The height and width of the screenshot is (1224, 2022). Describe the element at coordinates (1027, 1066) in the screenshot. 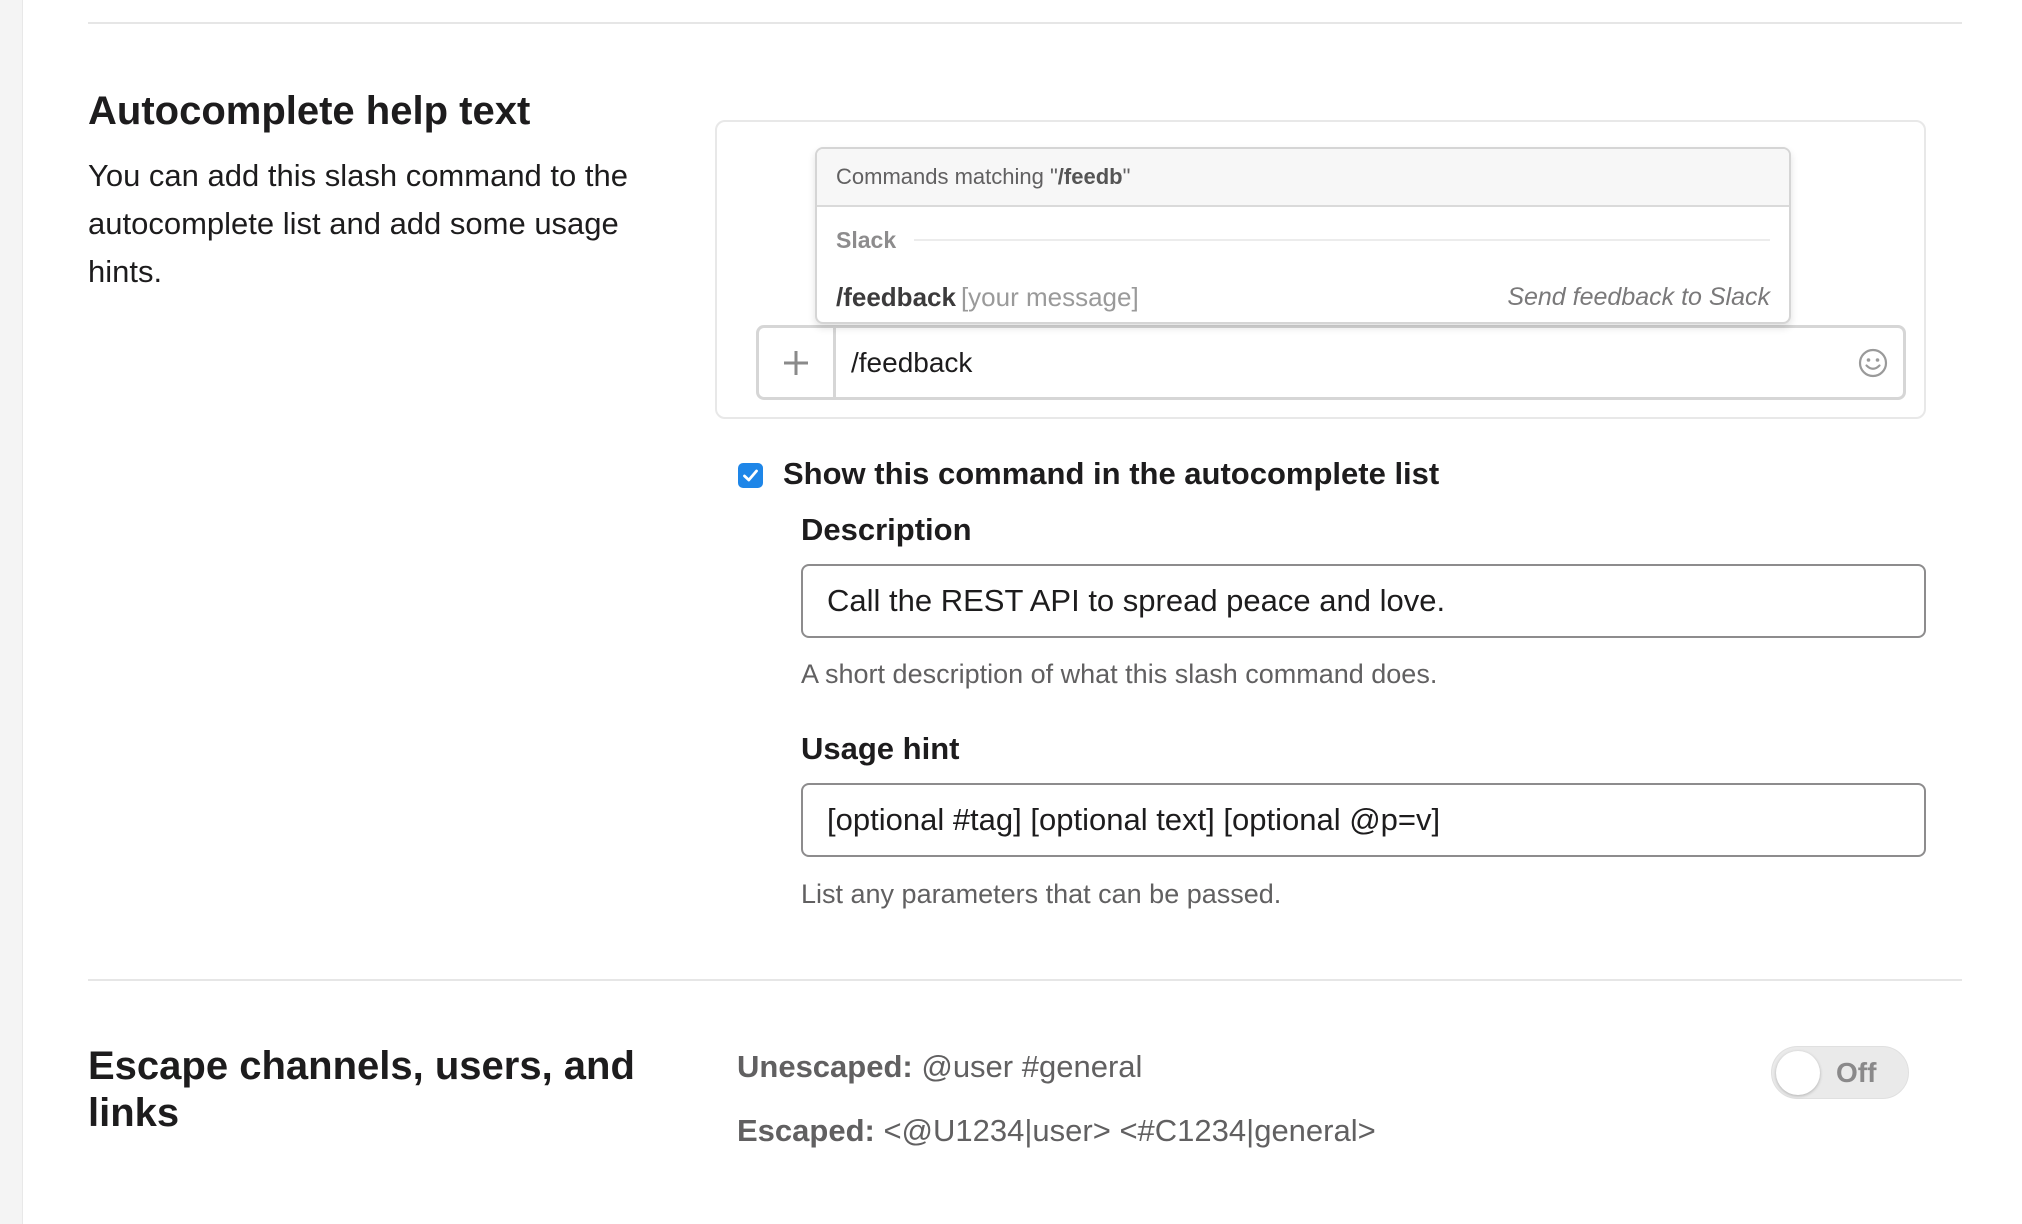

I see `unescaped-value: @user #general` at that location.